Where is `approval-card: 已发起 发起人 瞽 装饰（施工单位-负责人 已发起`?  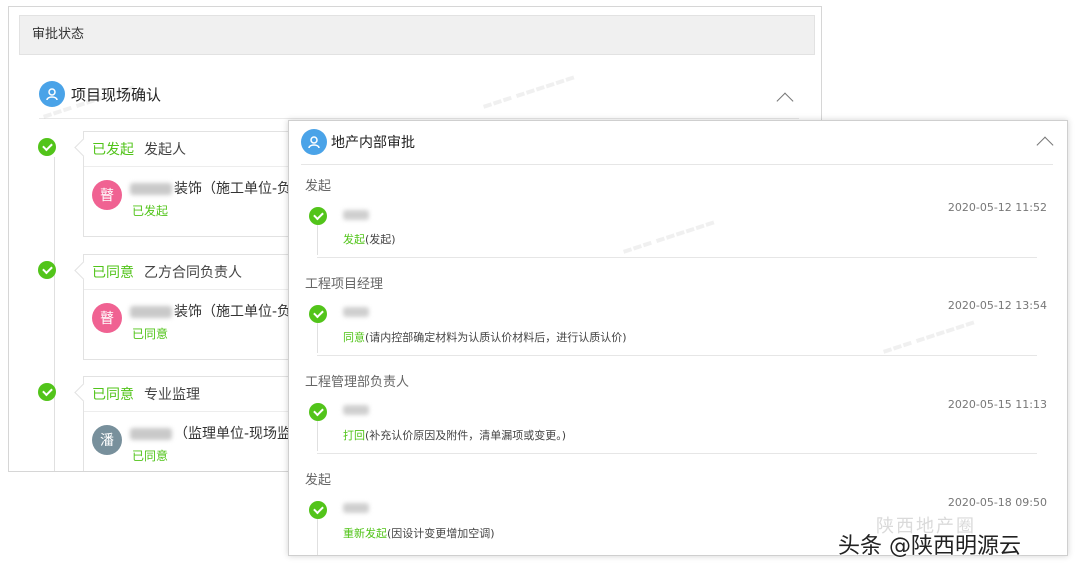 approval-card: 已发起 发起人 瞽 装饰（施工单位-负责人 已发起 is located at coordinates (203, 184).